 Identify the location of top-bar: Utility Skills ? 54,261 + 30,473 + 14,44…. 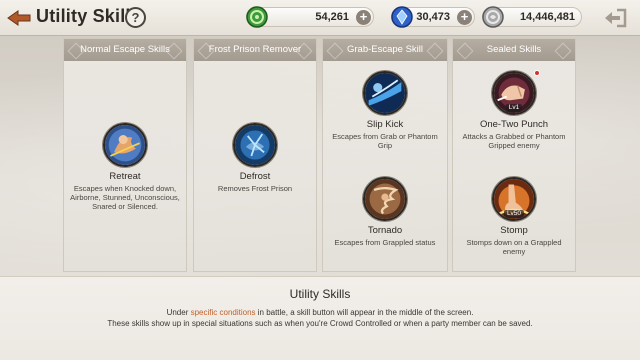
(320, 18).